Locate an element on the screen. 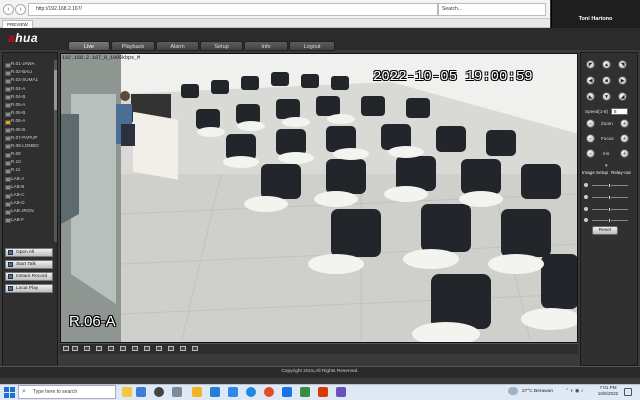  layout-9-icon is located at coordinates (99, 348).